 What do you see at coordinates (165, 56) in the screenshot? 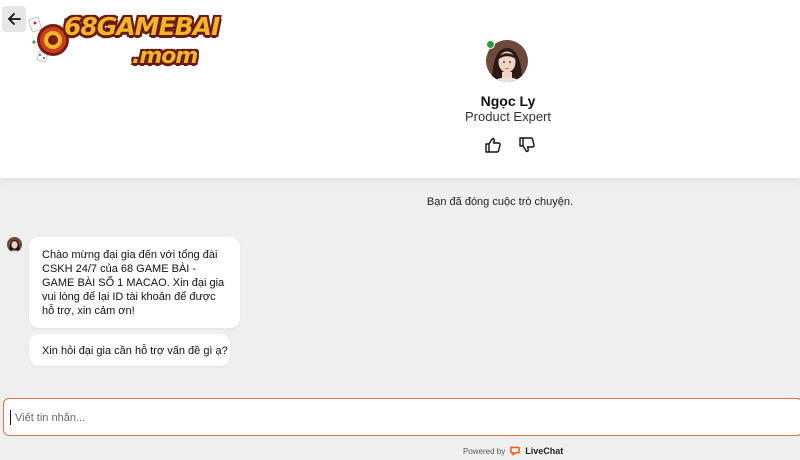
I see `logo-text-bottom: .mom` at bounding box center [165, 56].